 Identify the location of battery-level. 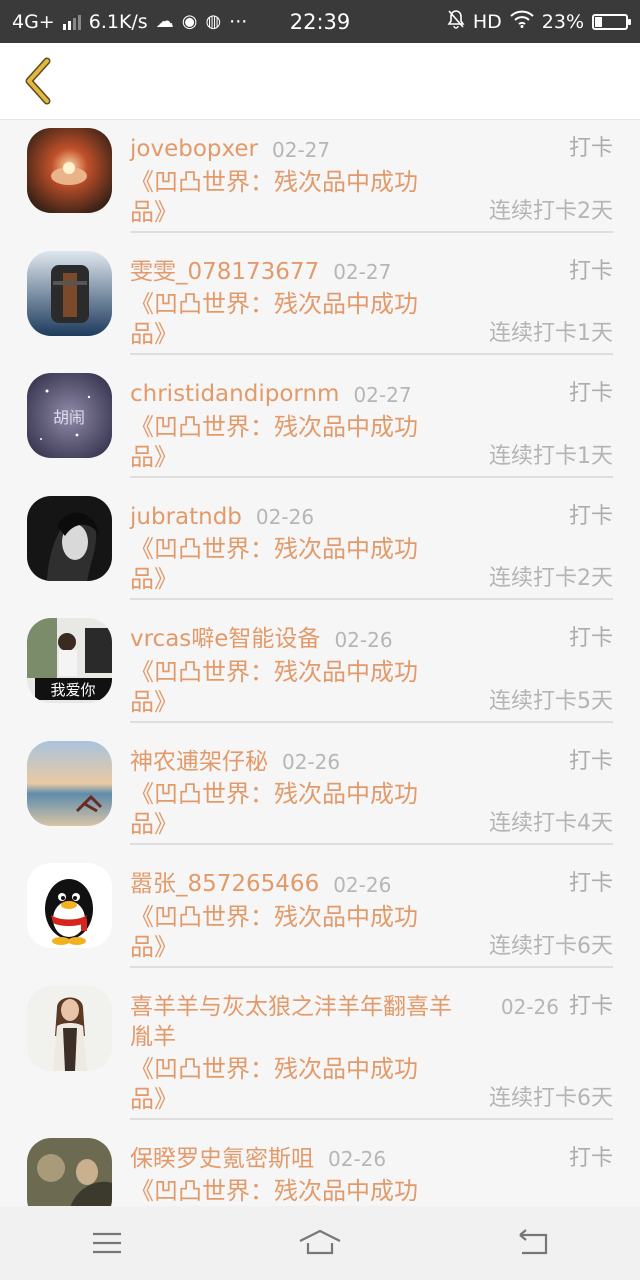
(598, 21).